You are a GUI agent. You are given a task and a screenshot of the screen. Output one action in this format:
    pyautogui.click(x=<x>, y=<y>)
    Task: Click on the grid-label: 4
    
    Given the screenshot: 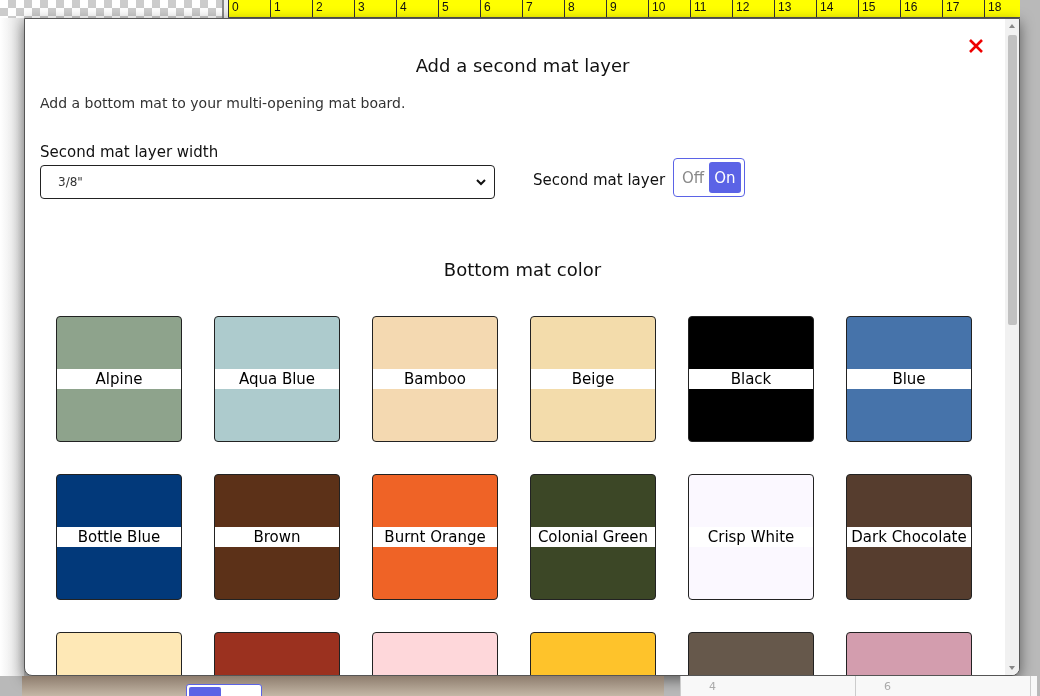 What is the action you would take?
    pyautogui.click(x=712, y=686)
    